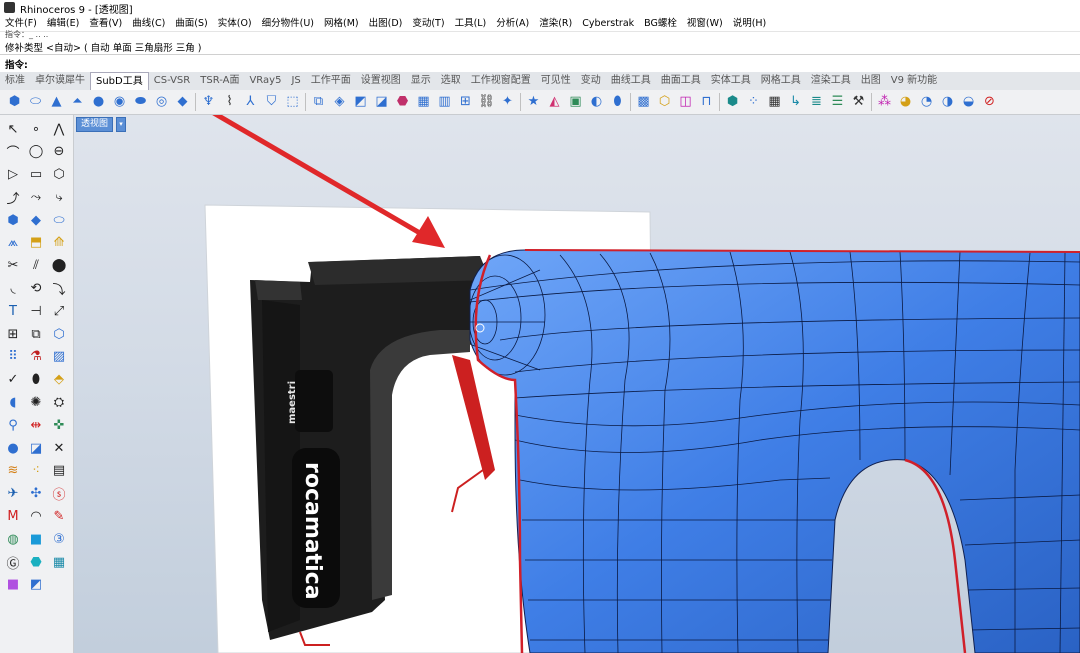 This screenshot has width=1080, height=653. Describe the element at coordinates (13, 357) in the screenshot. I see `points-grid-icon: ⠿` at that location.